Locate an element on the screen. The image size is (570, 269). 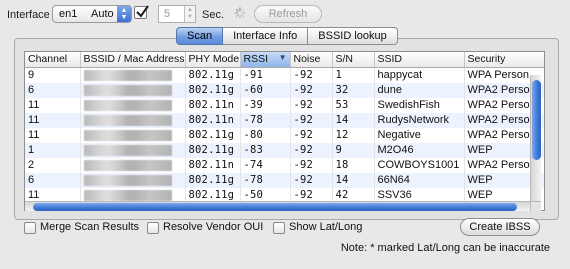
table-cell: M2O46 is located at coordinates (419, 150).